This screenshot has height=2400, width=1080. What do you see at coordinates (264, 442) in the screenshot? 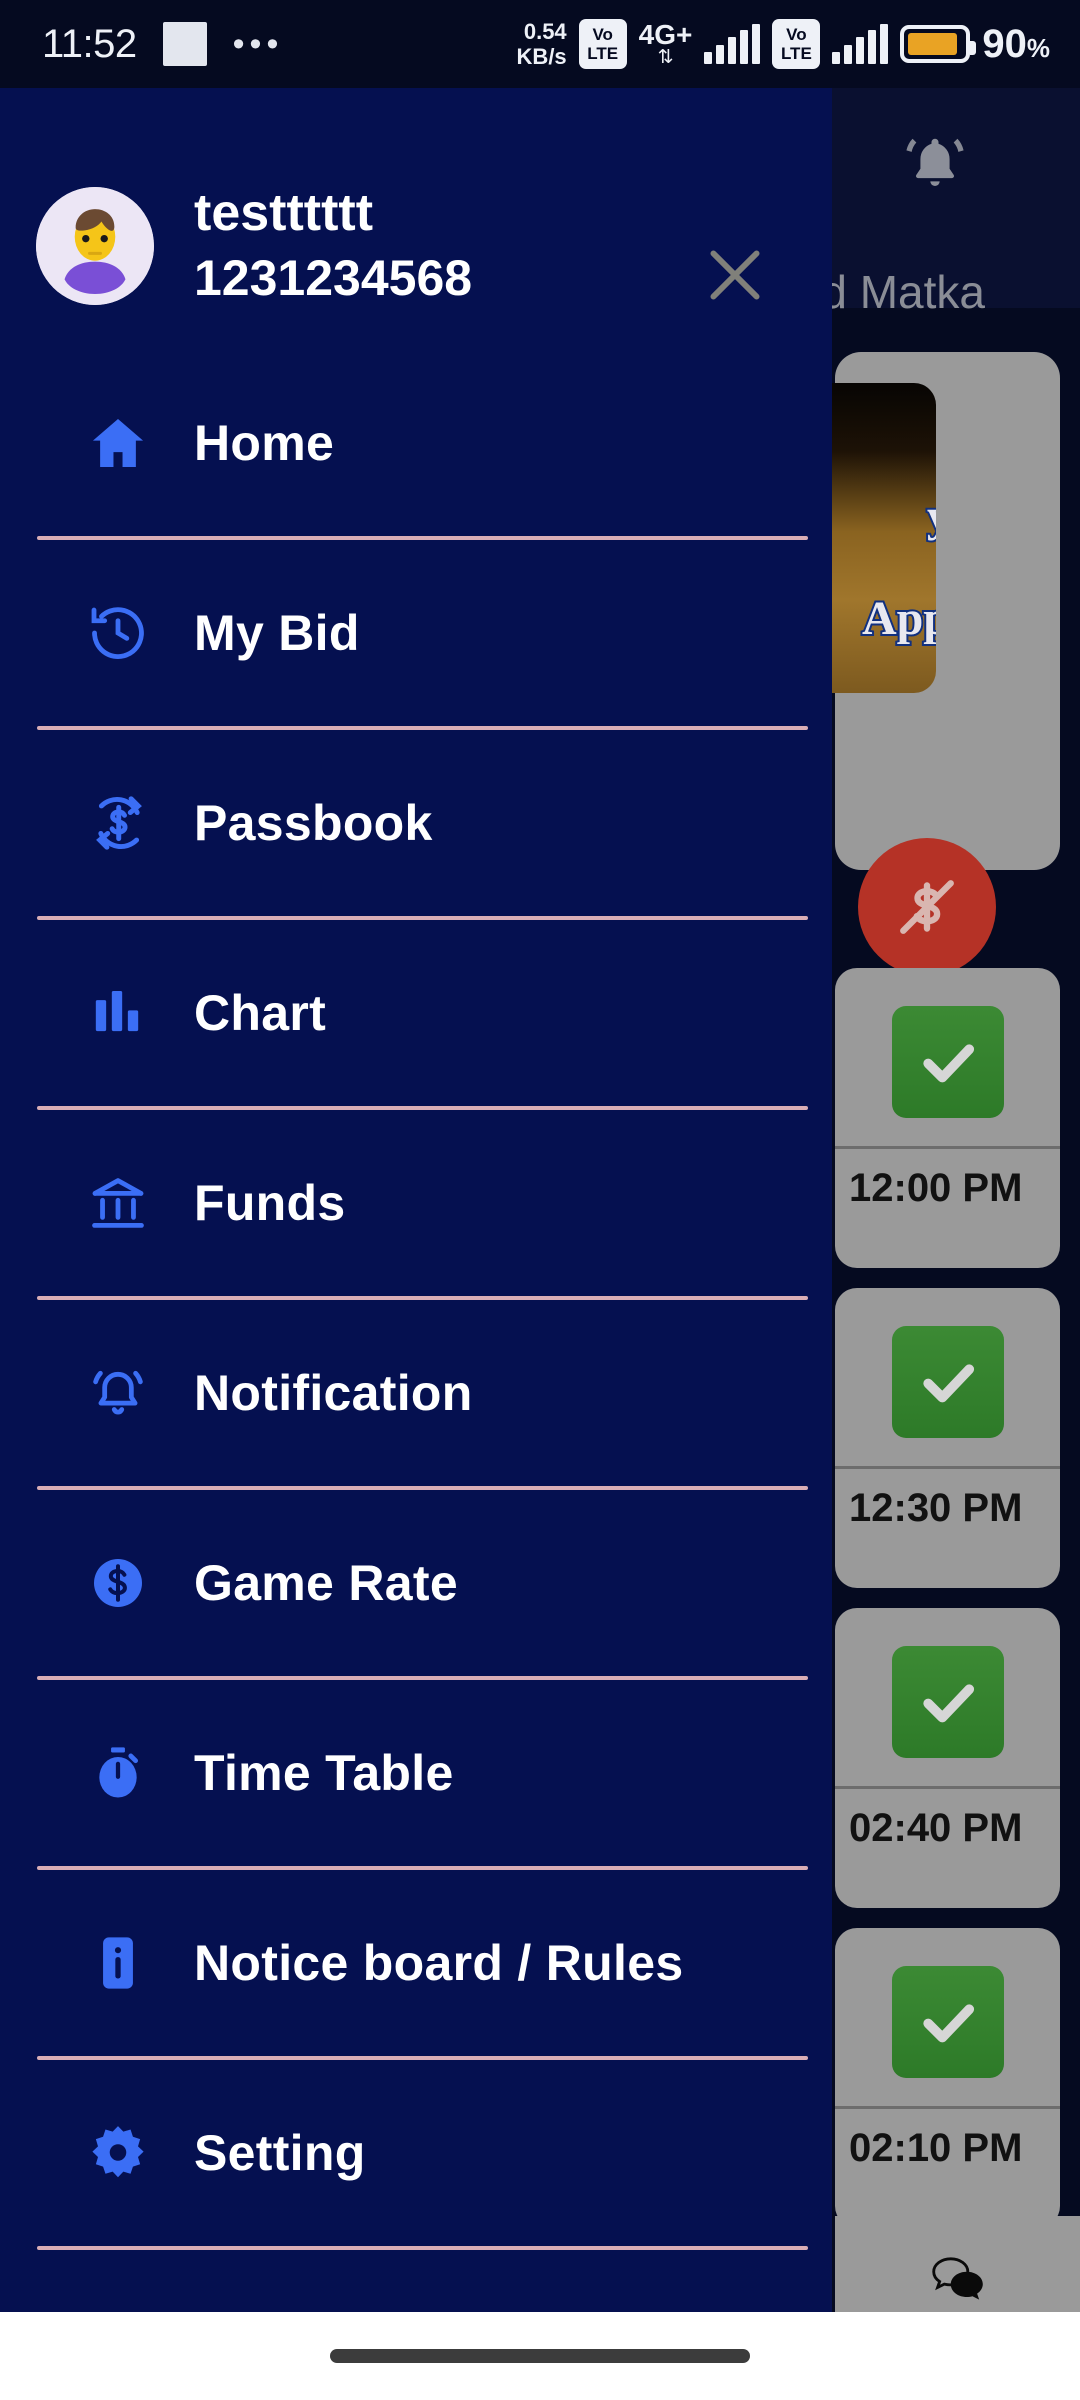
I see `menu-label: Home` at bounding box center [264, 442].